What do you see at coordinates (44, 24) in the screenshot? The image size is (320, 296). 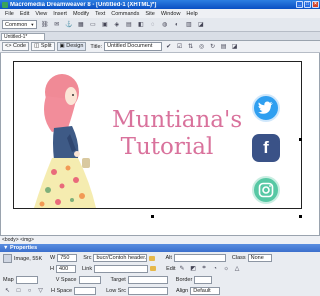 I see `hyperlink-icon: ⛓` at bounding box center [44, 24].